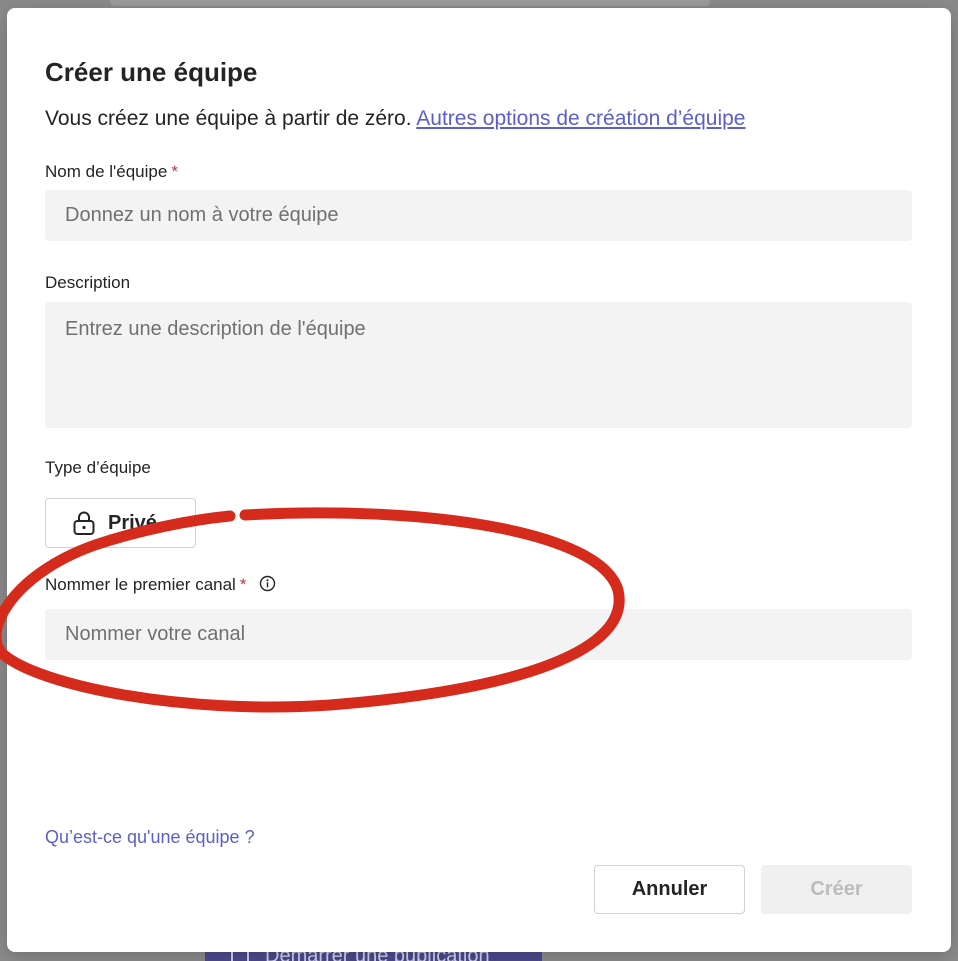 This screenshot has width=958, height=961. What do you see at coordinates (106, 171) in the screenshot?
I see `team-name-label-text: Nom de l'équipe` at bounding box center [106, 171].